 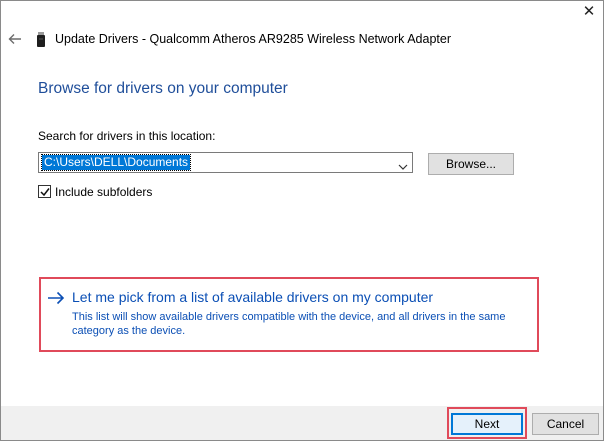 I want to click on back-arrow-icon, so click(x=15, y=39).